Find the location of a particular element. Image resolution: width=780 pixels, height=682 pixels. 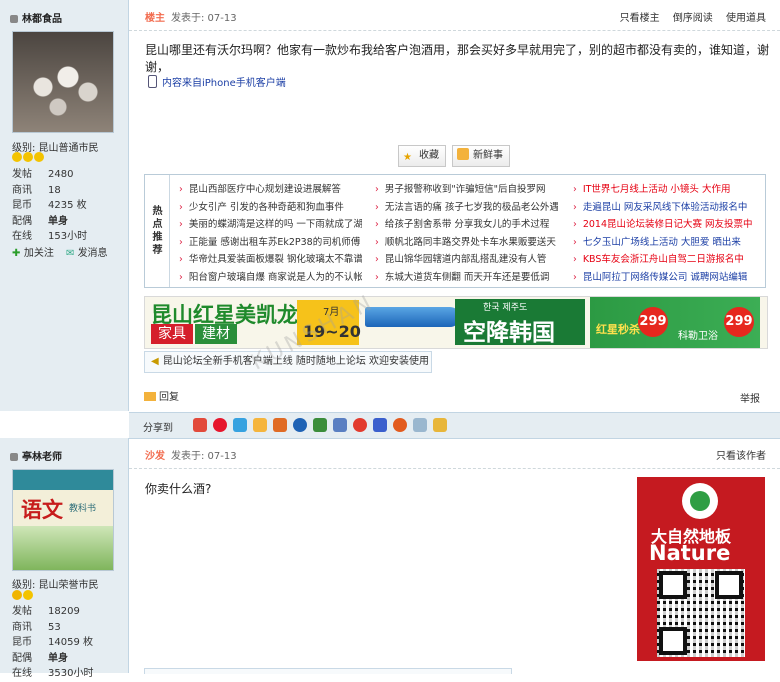

avatar-book-top is located at coordinates (63, 480).